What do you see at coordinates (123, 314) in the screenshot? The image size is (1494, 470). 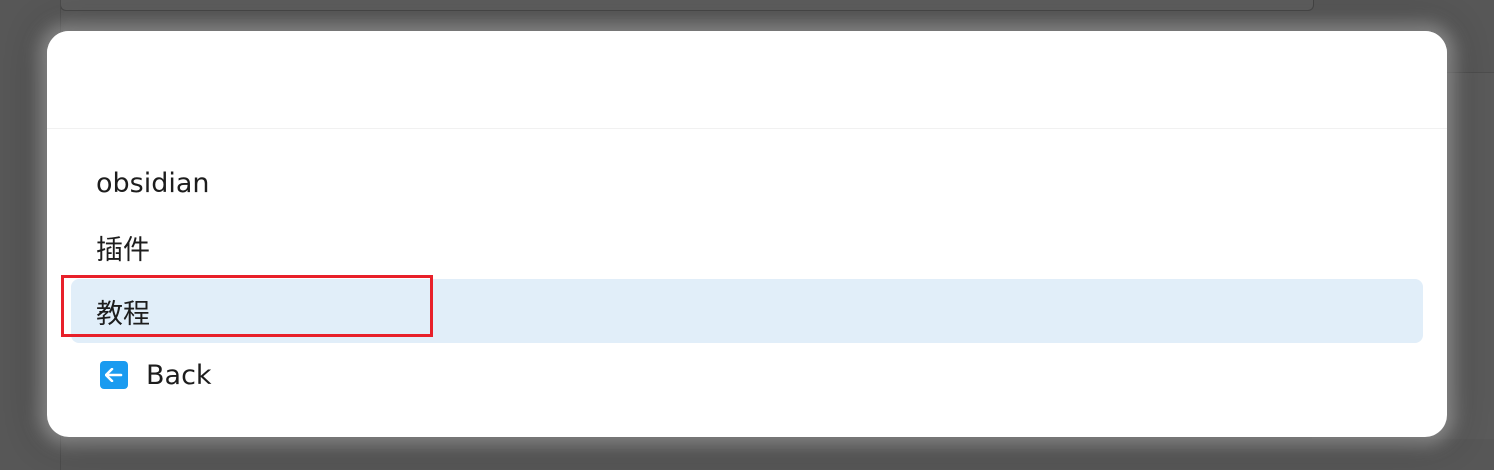 I see `list-item-label: 教程` at bounding box center [123, 314].